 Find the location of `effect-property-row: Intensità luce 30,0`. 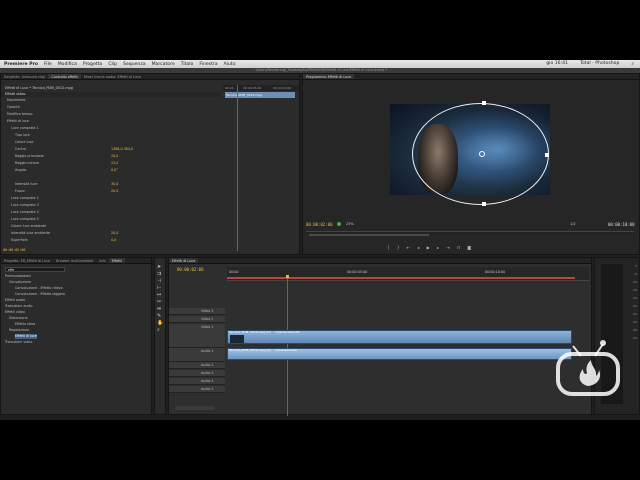

effect-property-row: Intensità luce 30,0 is located at coordinates (111, 184).